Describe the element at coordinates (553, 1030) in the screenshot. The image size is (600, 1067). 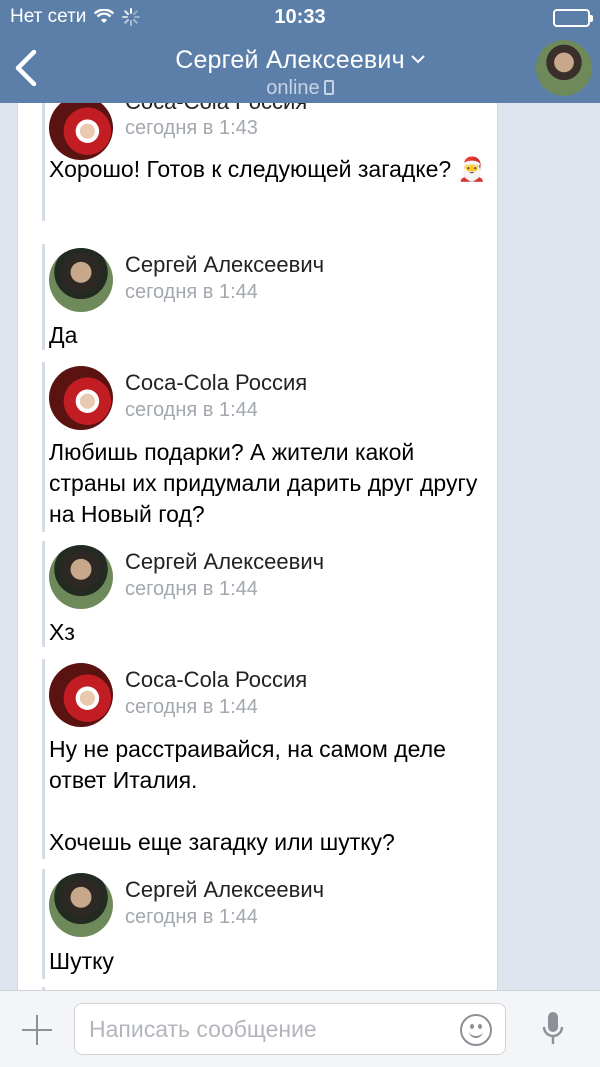
I see `microphone-icon` at that location.